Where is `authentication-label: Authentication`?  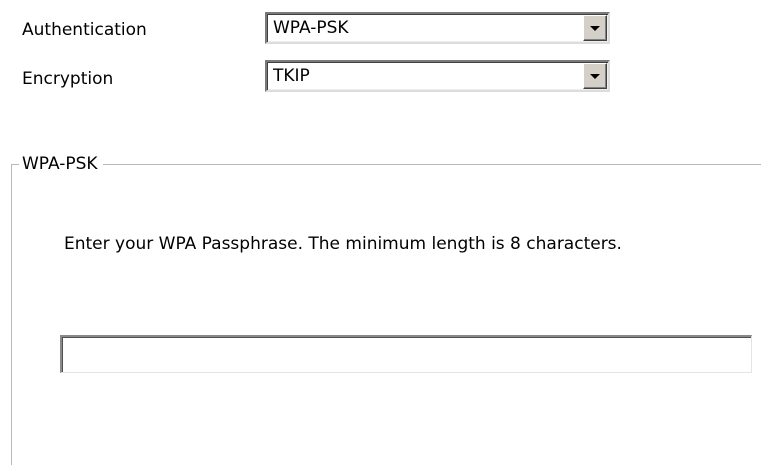
authentication-label: Authentication is located at coordinates (84, 30).